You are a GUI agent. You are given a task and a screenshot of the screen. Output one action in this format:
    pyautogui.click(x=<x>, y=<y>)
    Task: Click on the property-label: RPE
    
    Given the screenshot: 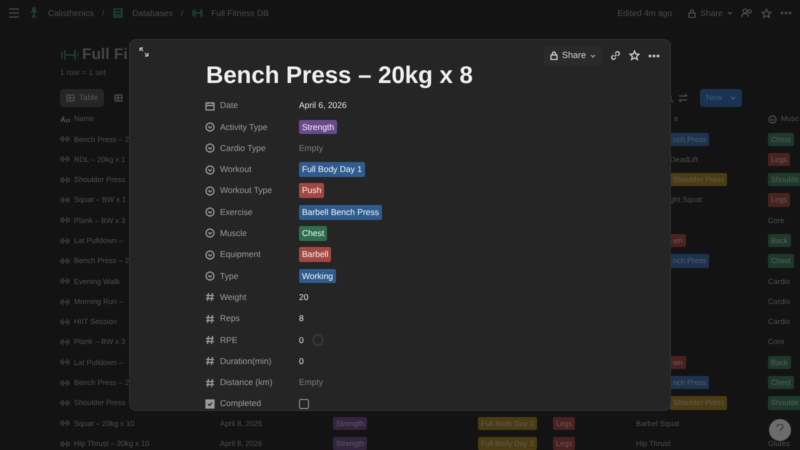 What is the action you would take?
    pyautogui.click(x=229, y=340)
    